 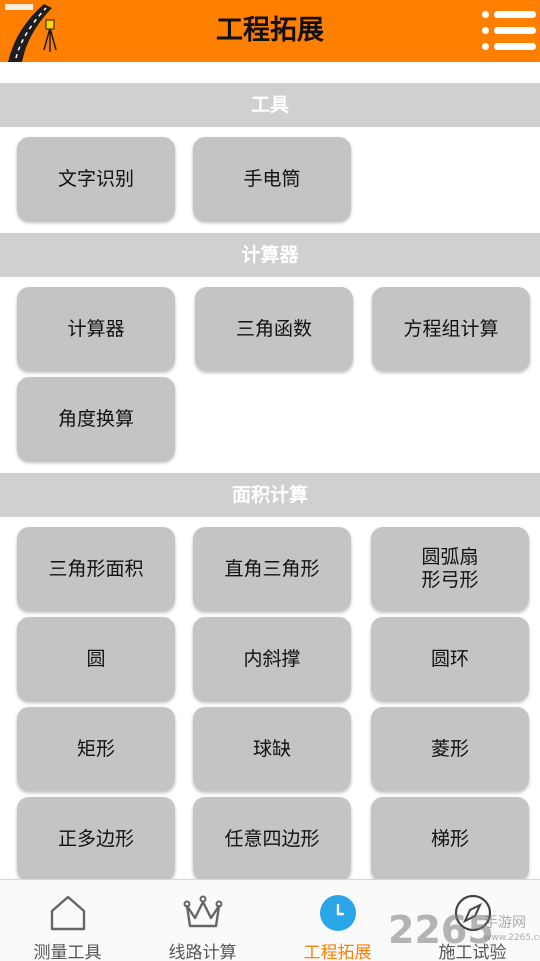 What do you see at coordinates (450, 839) in the screenshot?
I see `tile-trapezoid: 梯形` at bounding box center [450, 839].